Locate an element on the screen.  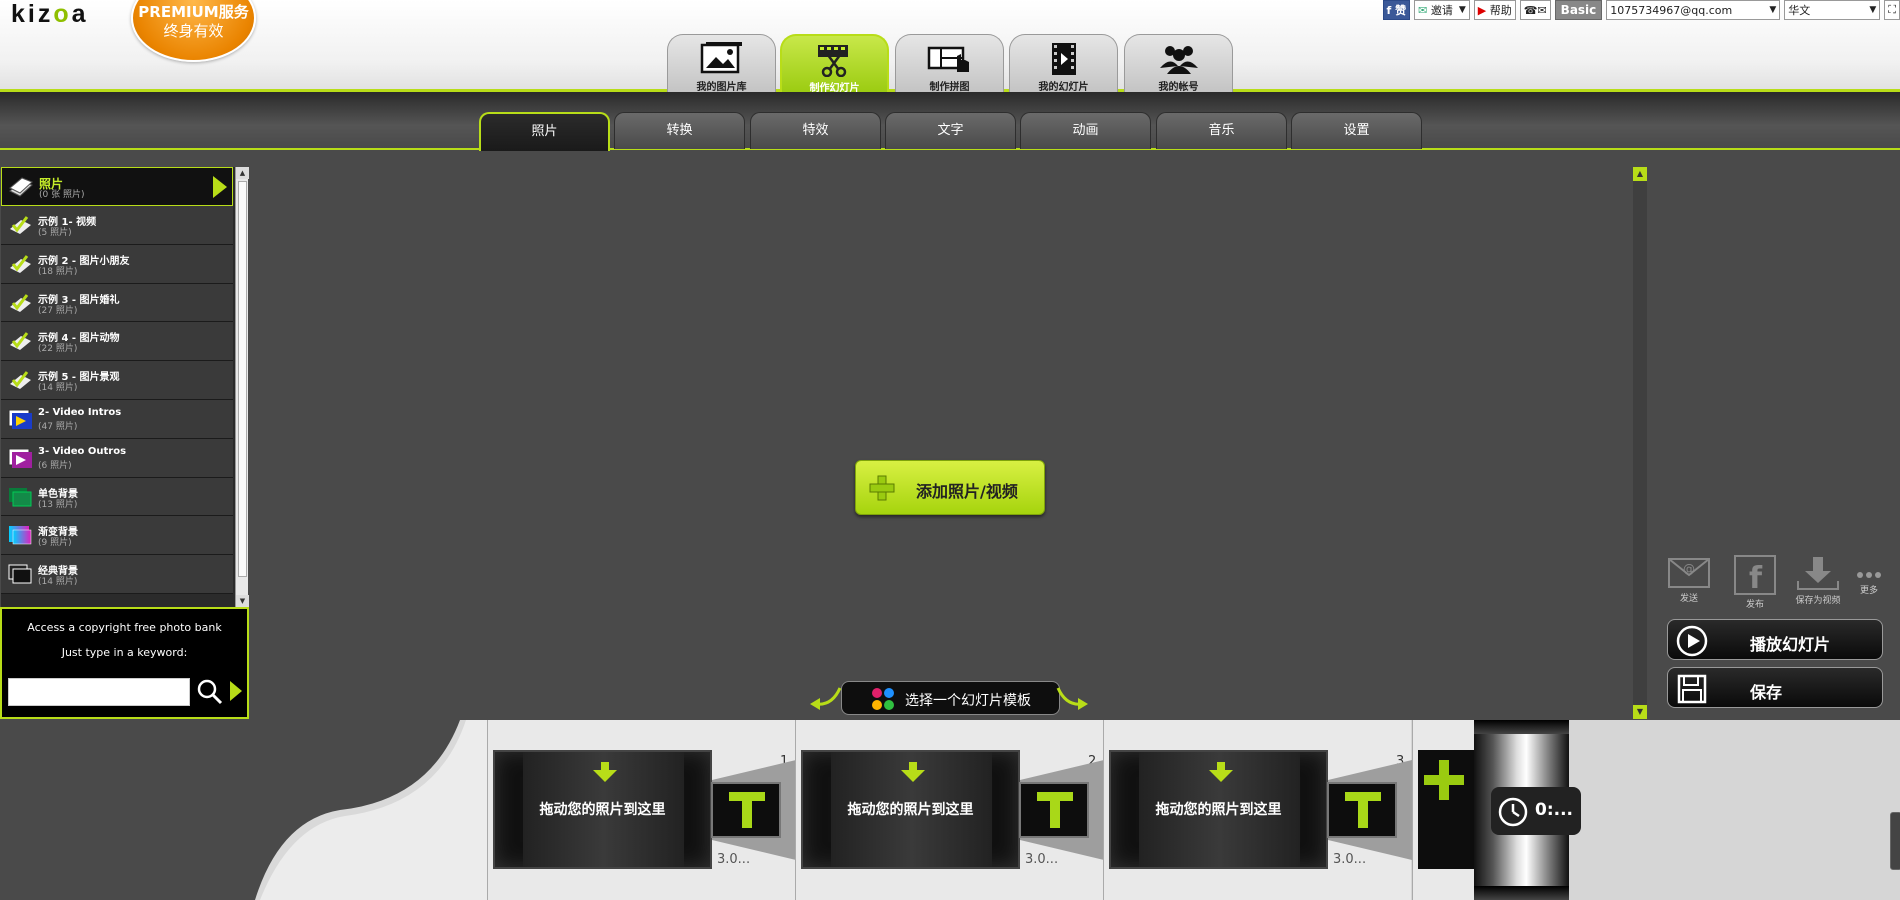
share-options: @ 发送 f 发布 保存为视频 更多 is located at coordinates (1781, 582).